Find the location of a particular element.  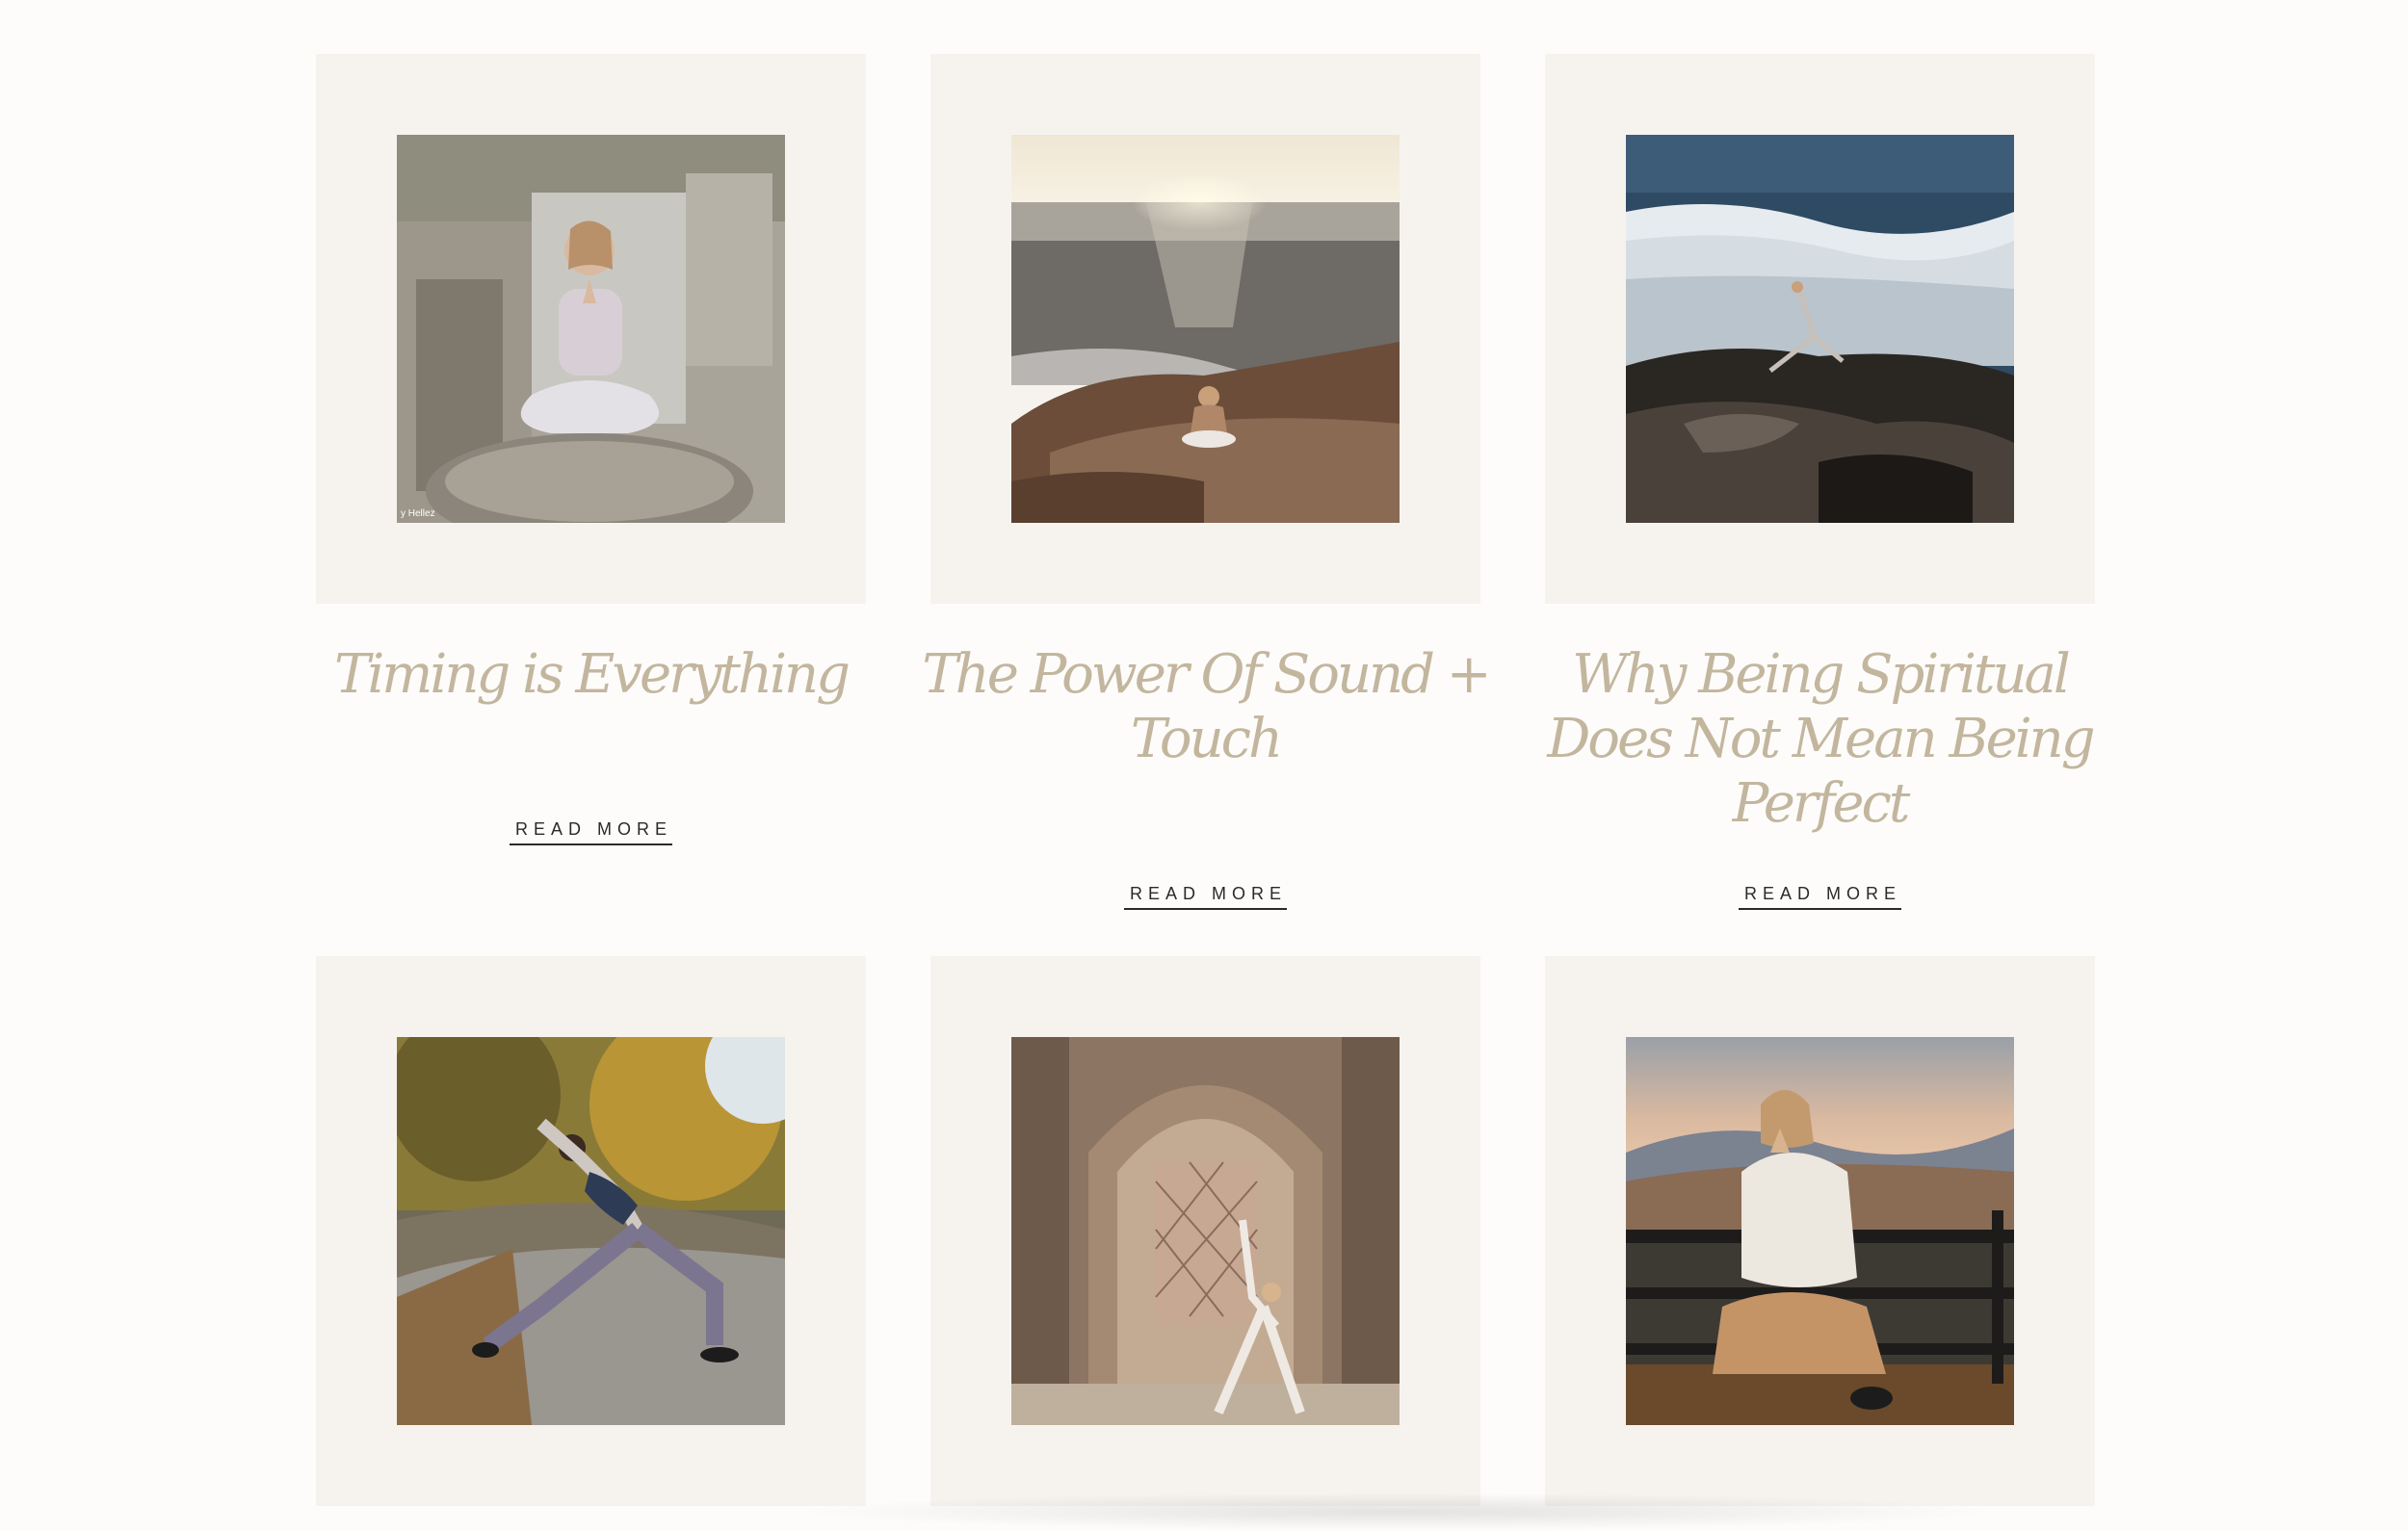

post-image-frame: y Hellez is located at coordinates (591, 329).